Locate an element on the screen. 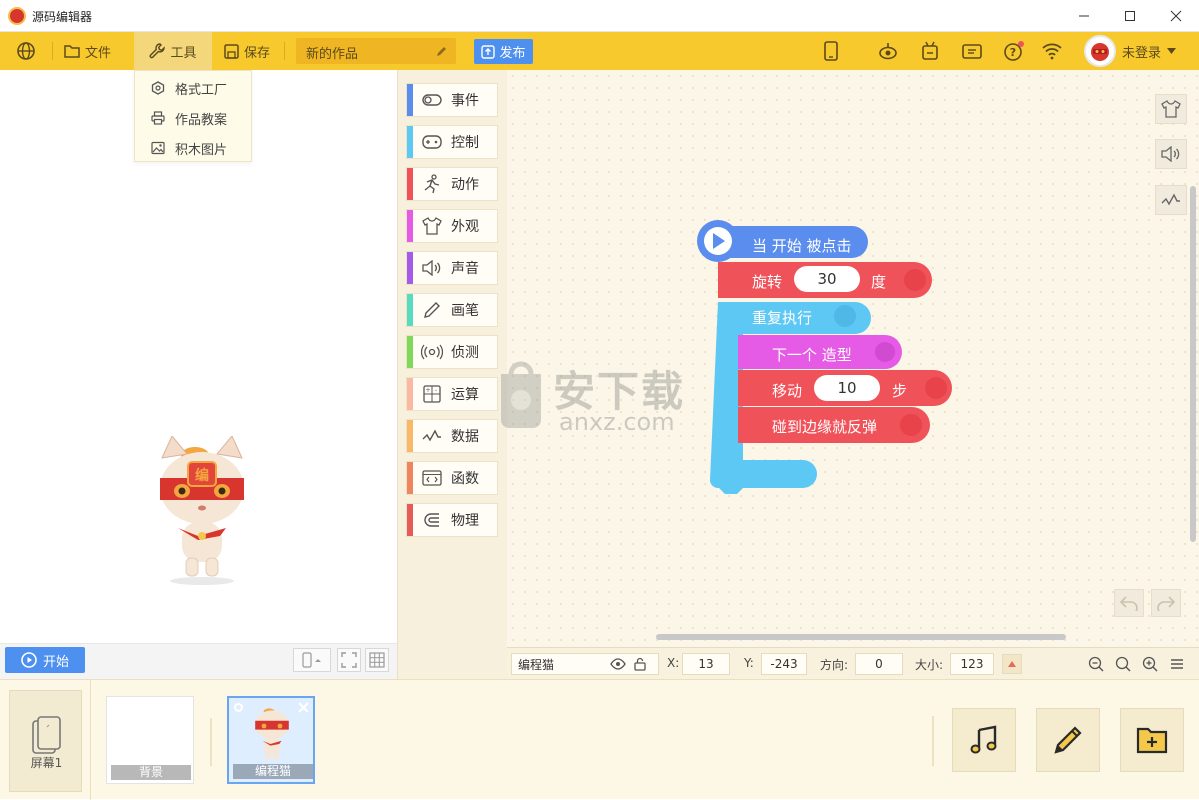 This screenshot has height=800, width=1199. close-button is located at coordinates (1176, 16).